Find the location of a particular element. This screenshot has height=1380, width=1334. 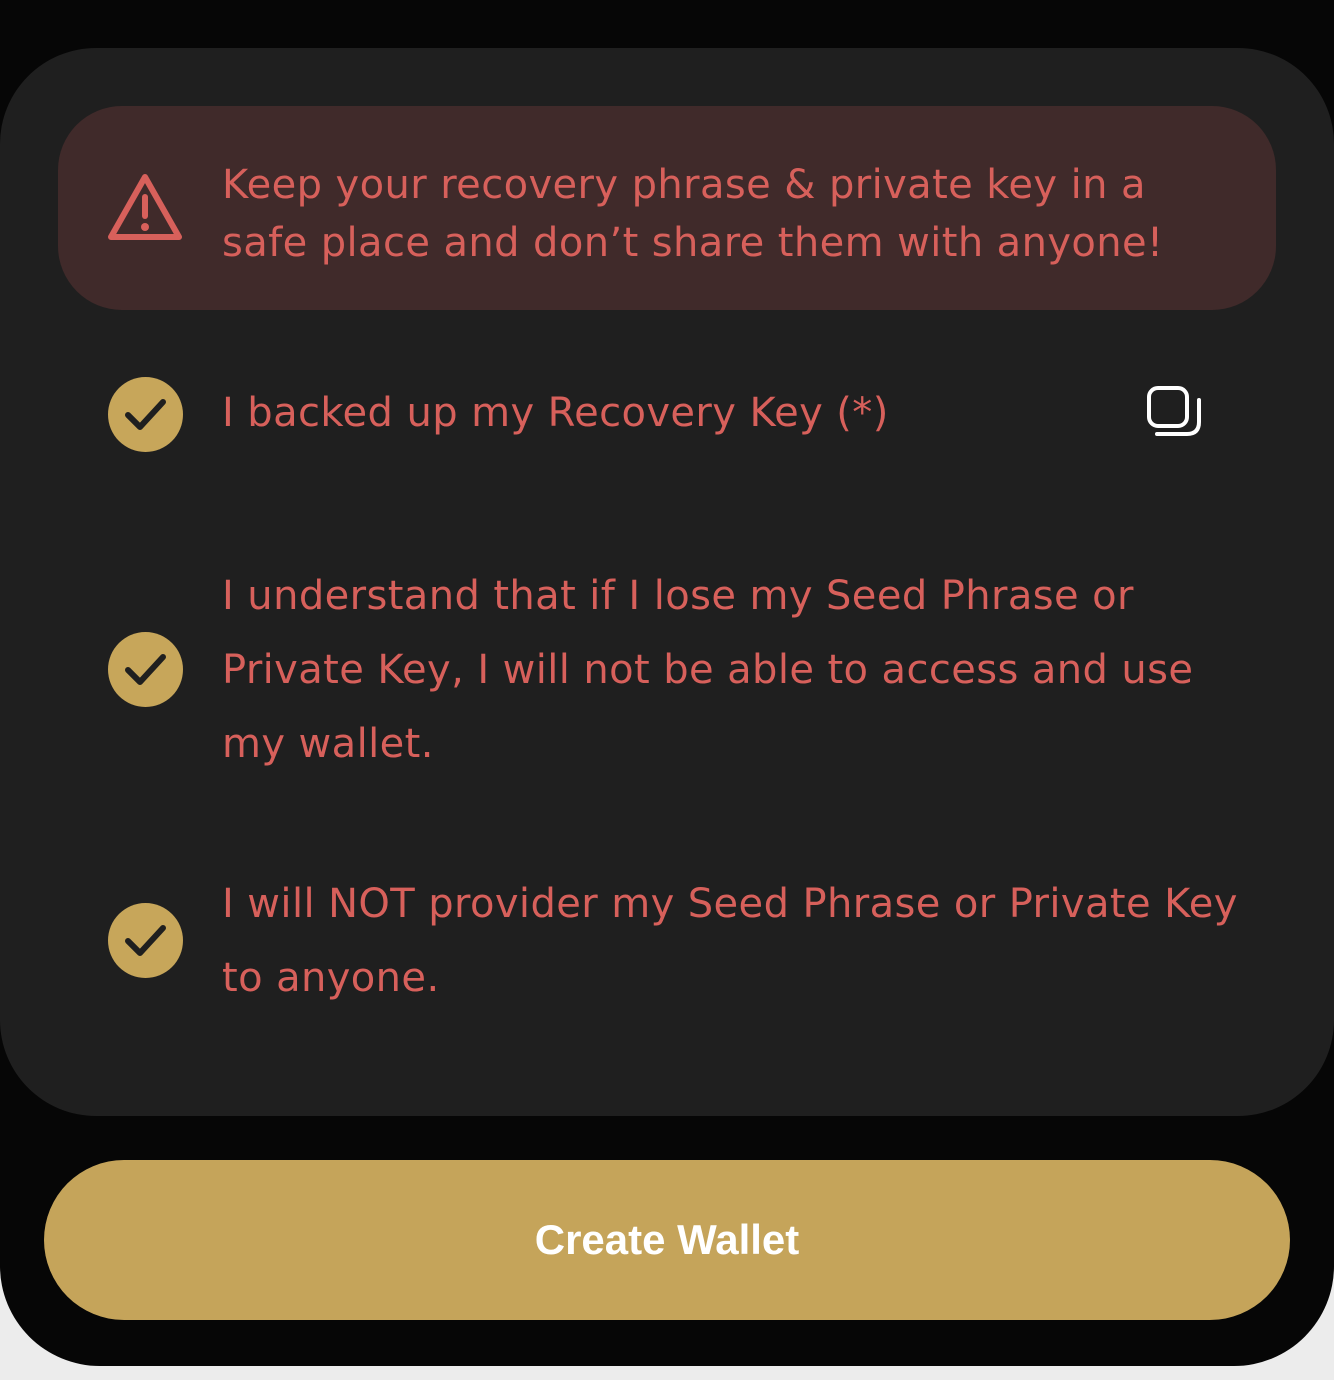

checklist-item-2-checkbox is located at coordinates (145, 669).